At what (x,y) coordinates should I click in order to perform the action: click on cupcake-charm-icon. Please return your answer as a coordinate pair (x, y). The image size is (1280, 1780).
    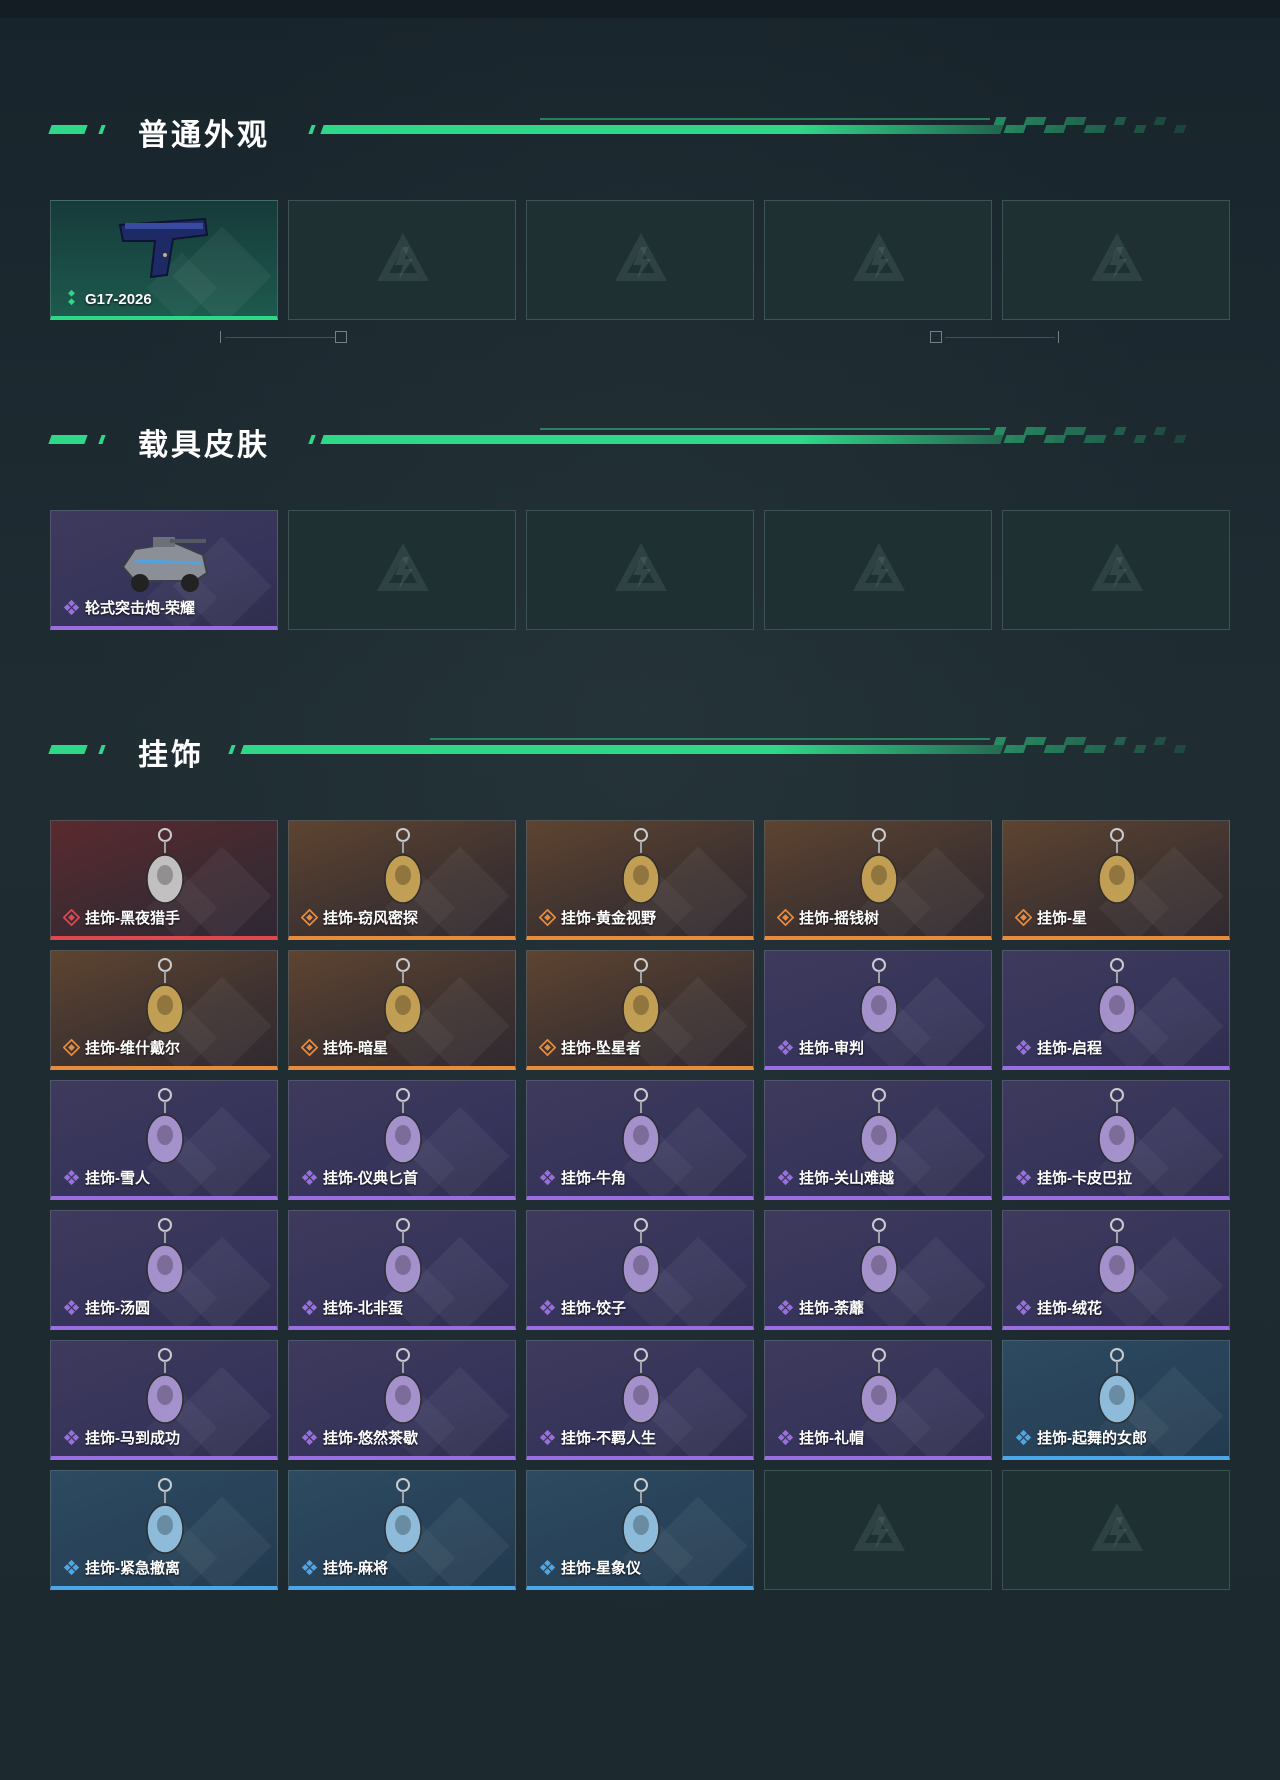
    Looking at the image, I should click on (403, 1389).